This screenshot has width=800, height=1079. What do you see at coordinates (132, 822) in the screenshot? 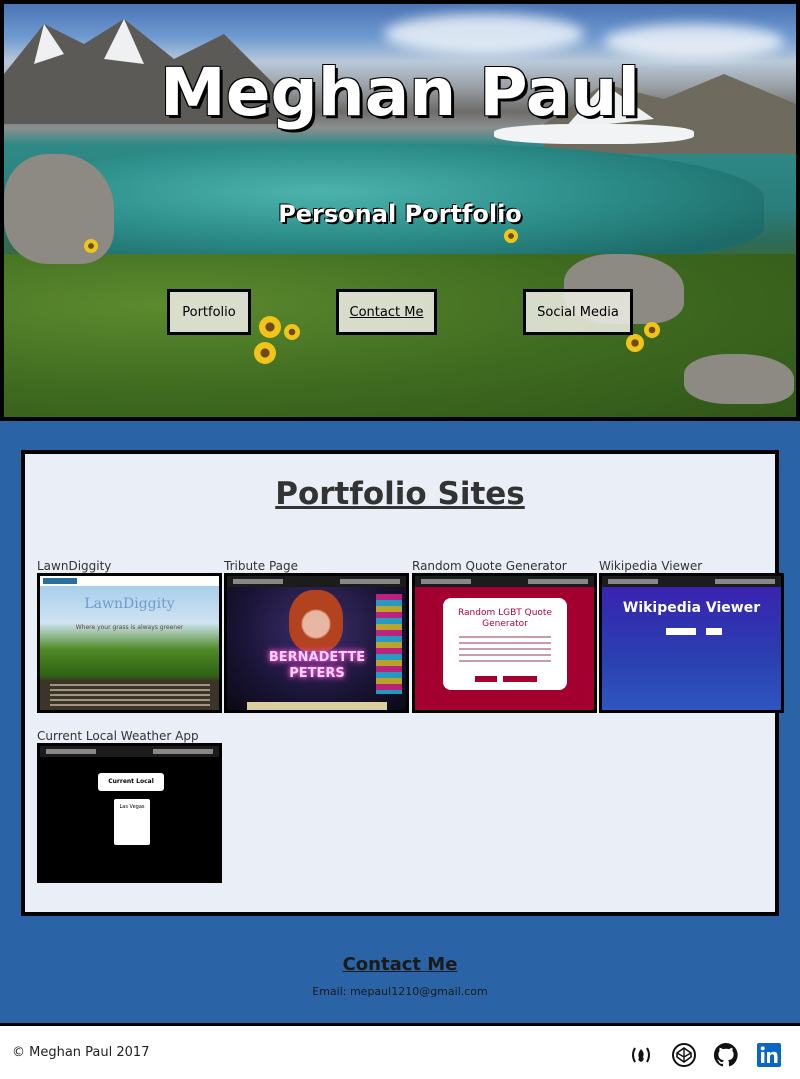
I see `thumb-weather-card: Las Vegas` at bounding box center [132, 822].